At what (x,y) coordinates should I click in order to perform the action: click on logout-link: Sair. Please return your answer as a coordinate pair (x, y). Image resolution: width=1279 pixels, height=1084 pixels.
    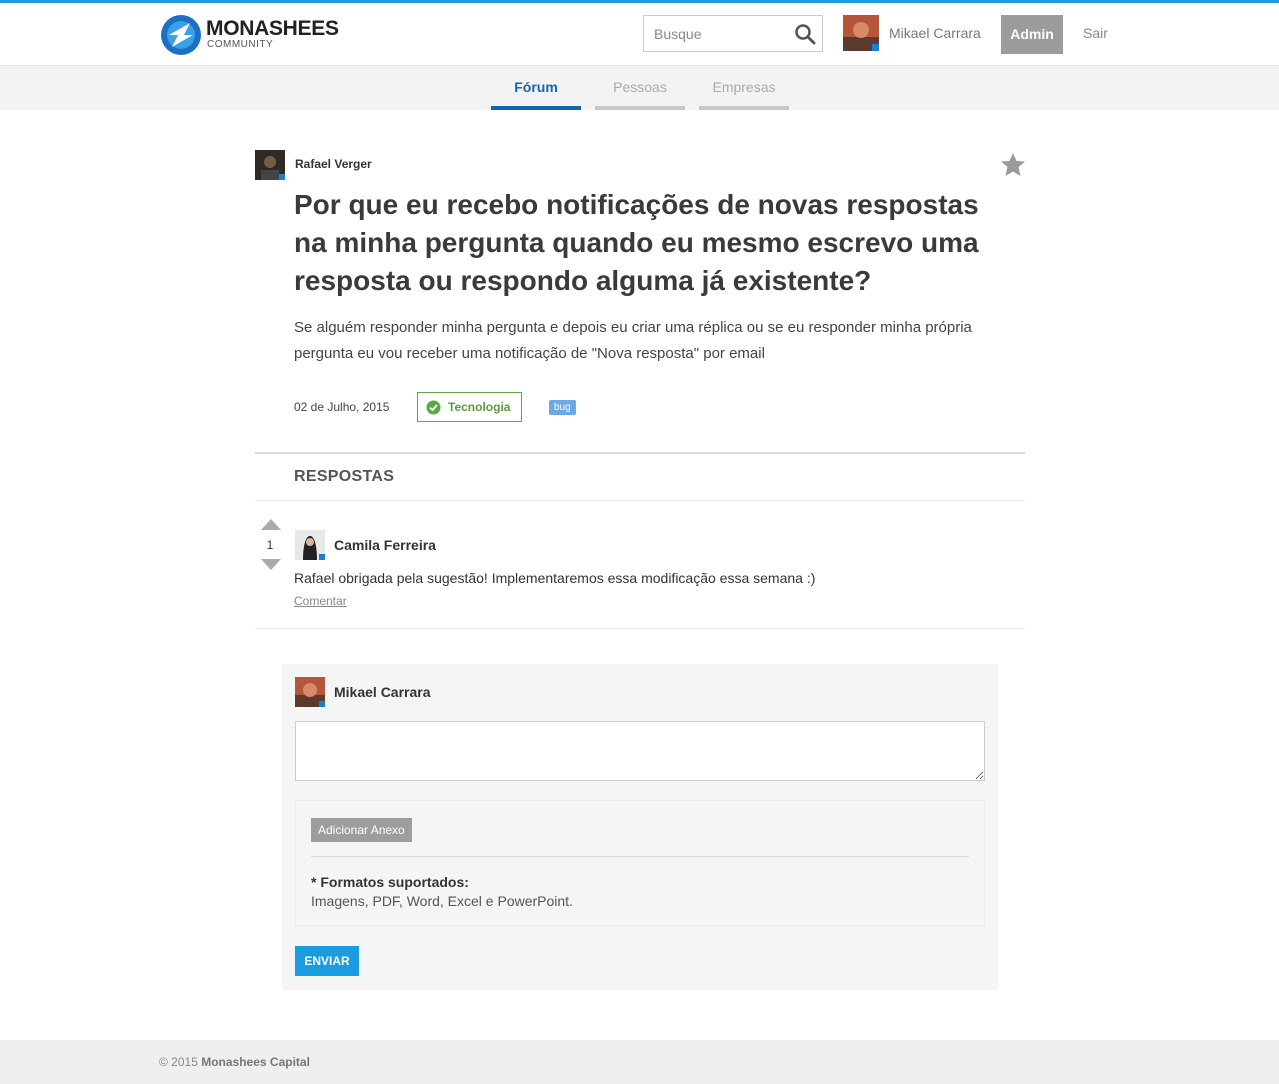
    Looking at the image, I should click on (1095, 33).